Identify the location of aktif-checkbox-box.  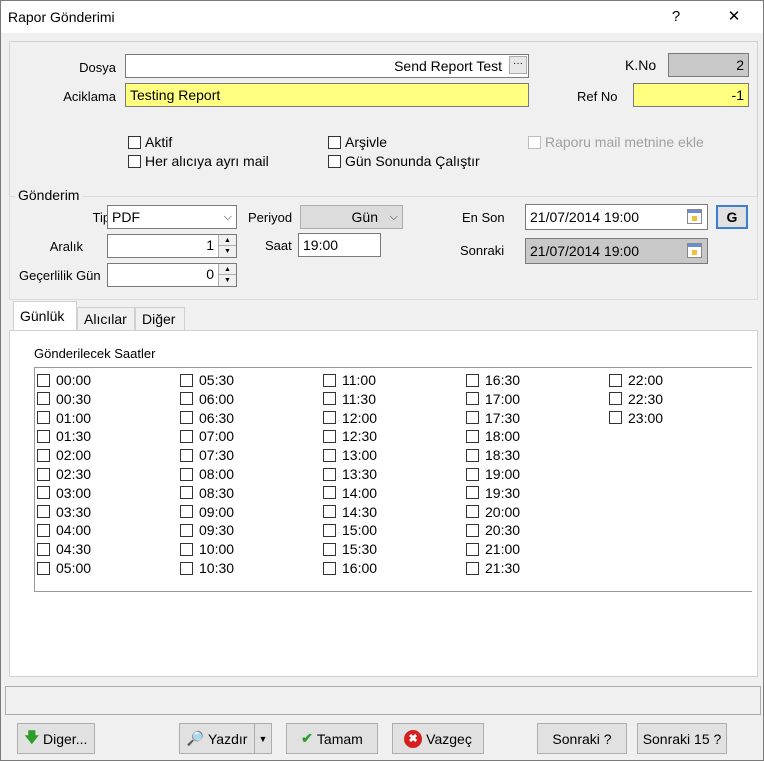
(134, 142).